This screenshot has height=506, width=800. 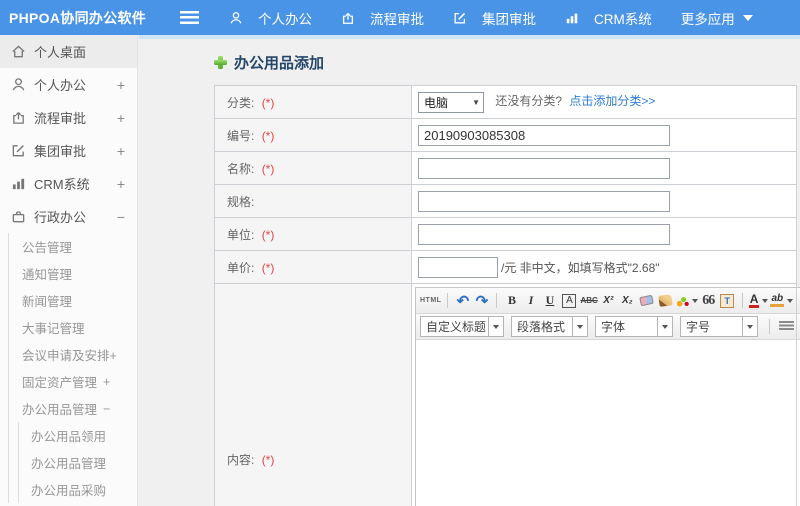 I want to click on code-input, so click(x=544, y=135).